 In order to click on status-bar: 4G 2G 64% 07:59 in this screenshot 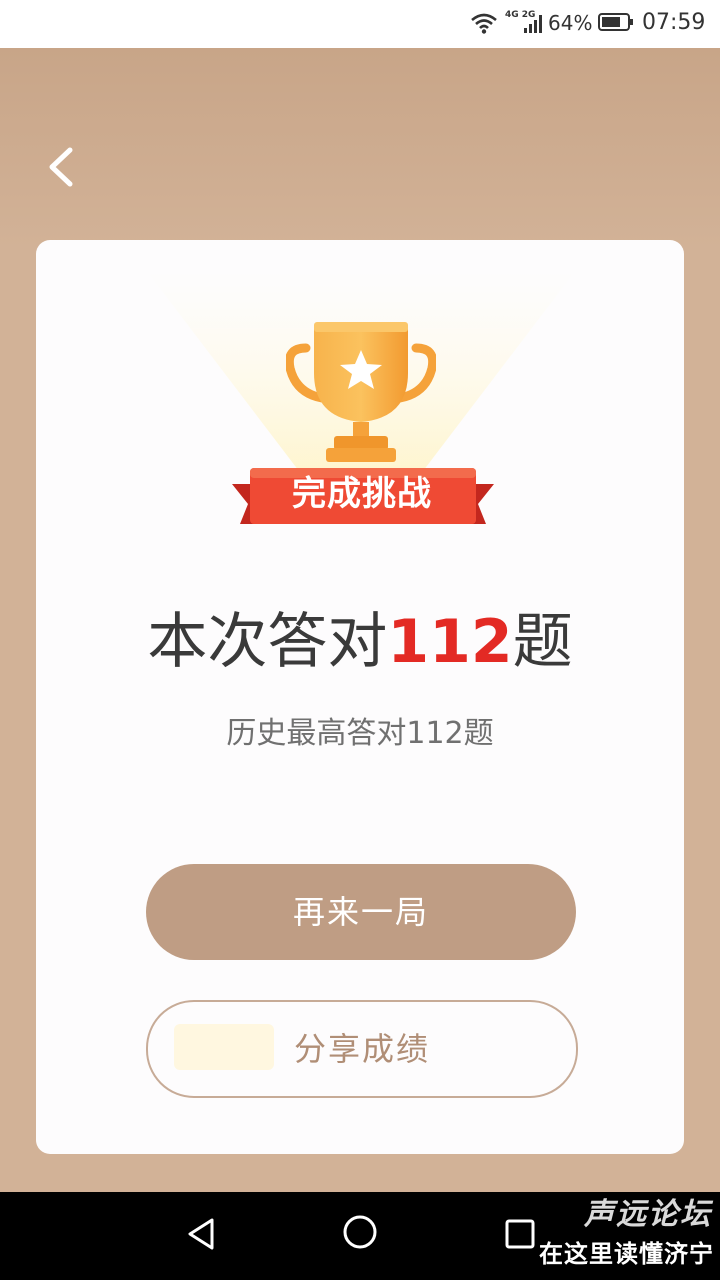, I will do `click(360, 24)`.